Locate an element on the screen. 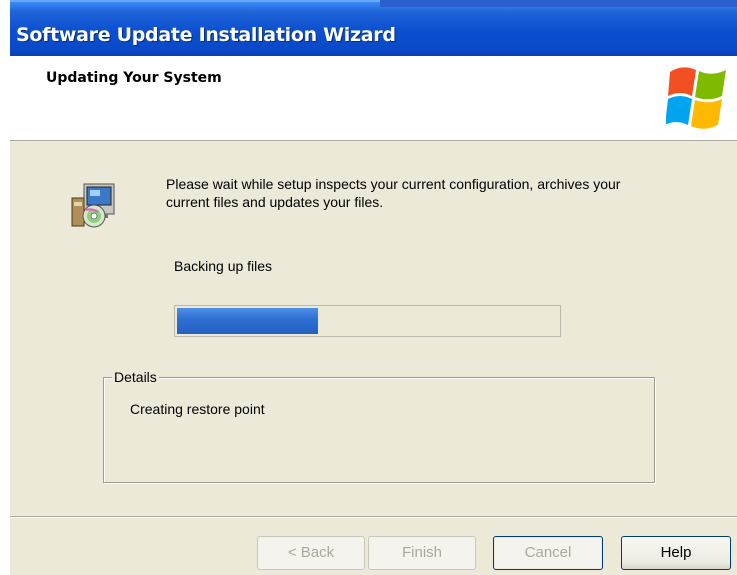  back-button: < Back is located at coordinates (311, 553).